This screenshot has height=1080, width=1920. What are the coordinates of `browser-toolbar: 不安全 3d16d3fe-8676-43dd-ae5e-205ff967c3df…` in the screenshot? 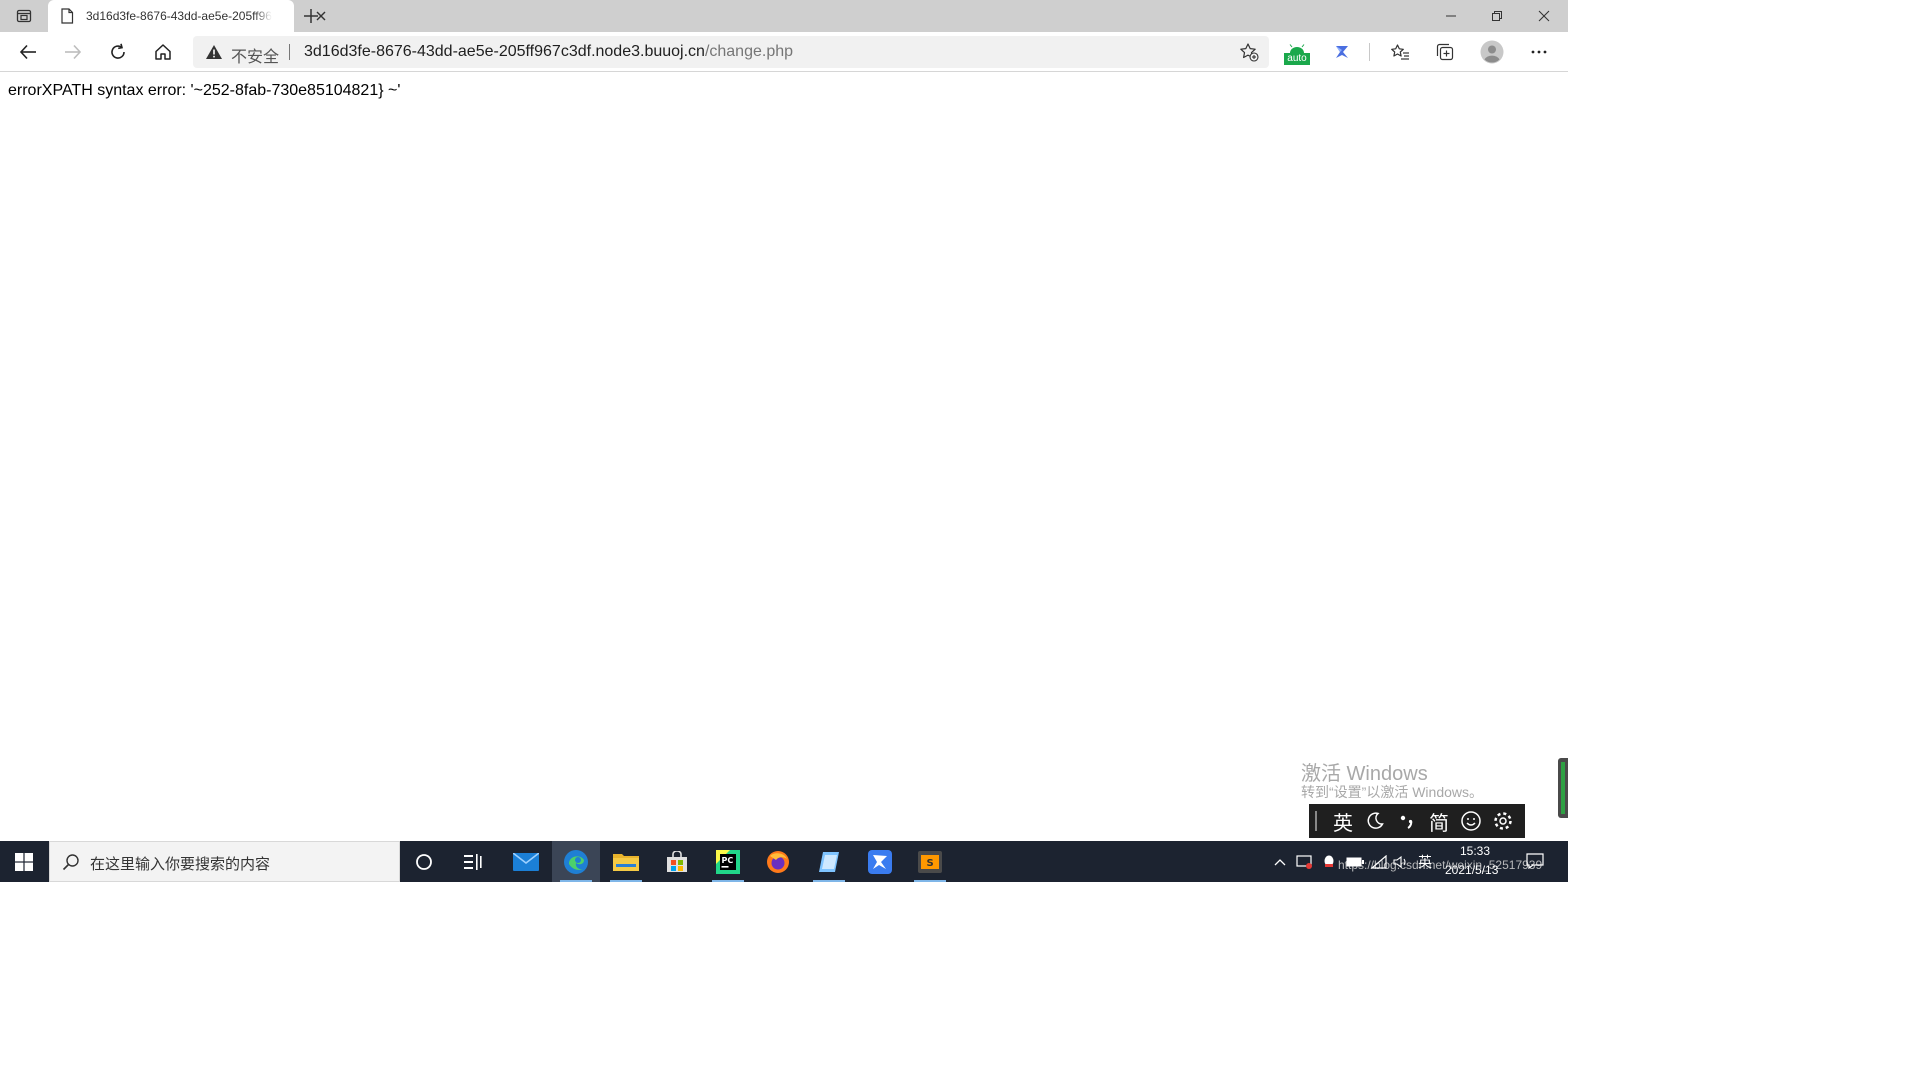 It's located at (784, 52).